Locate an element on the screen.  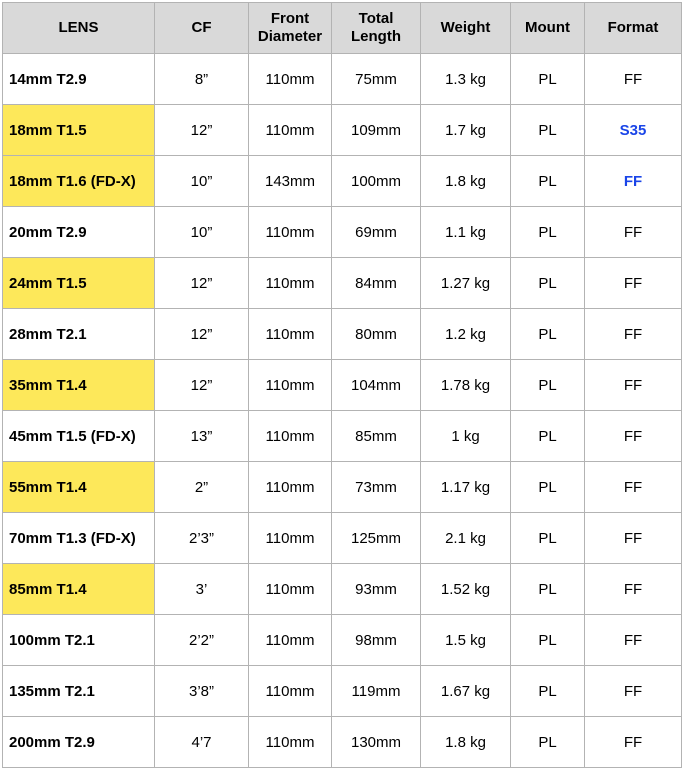
header-front-diameter: Front Diameter is located at coordinates (290, 28).